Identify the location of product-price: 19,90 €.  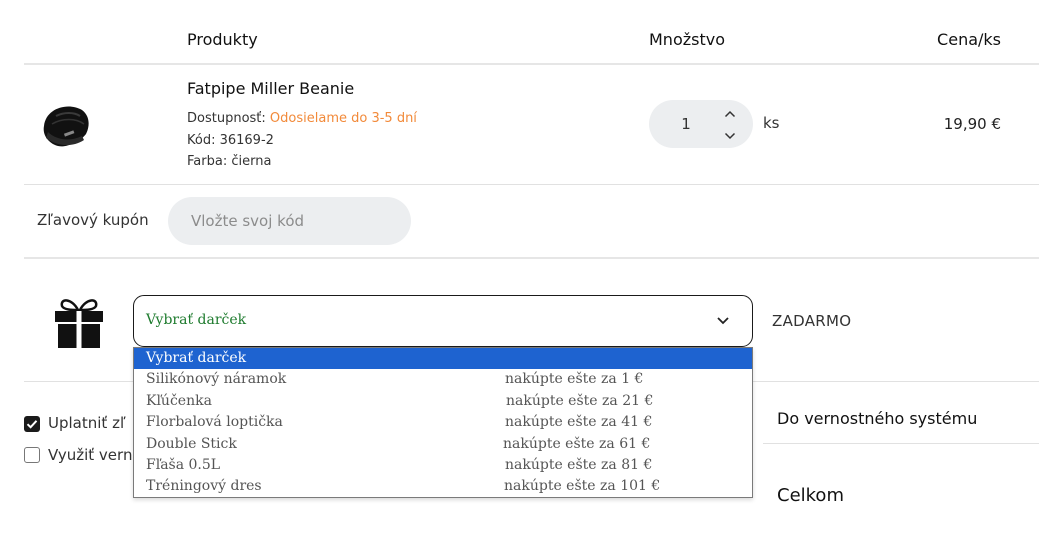
(972, 124).